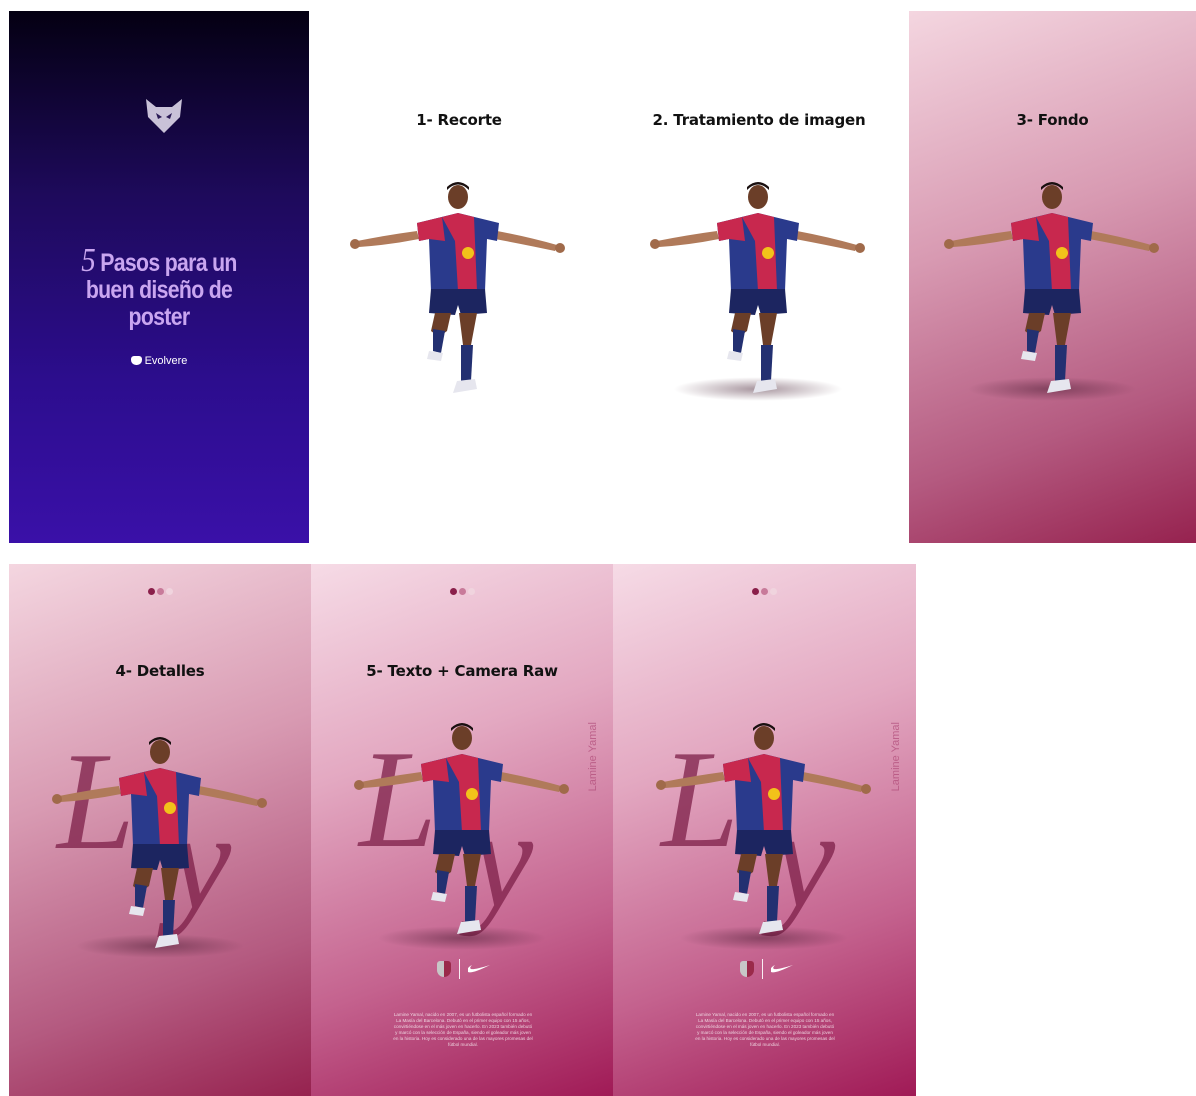  What do you see at coordinates (759, 120) in the screenshot?
I see `step-2-title: 2. Tratamiento de imagen` at bounding box center [759, 120].